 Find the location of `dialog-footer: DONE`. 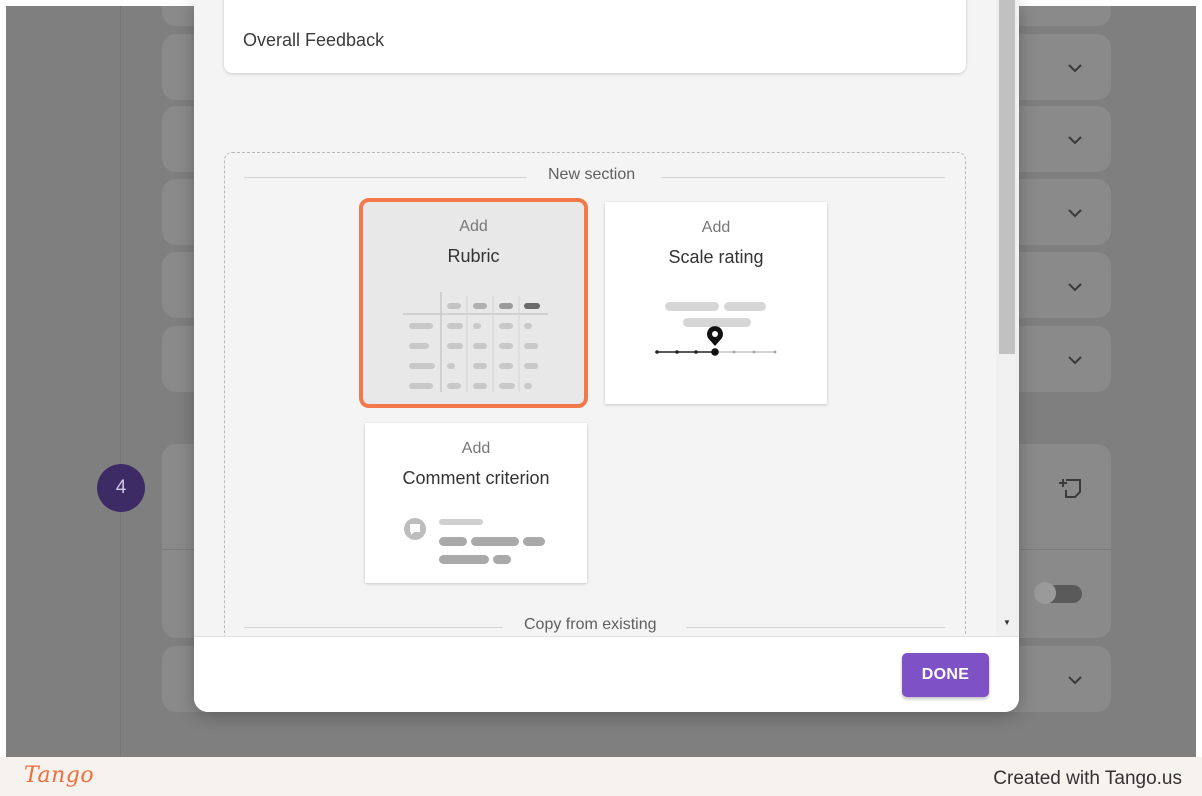

dialog-footer: DONE is located at coordinates (606, 674).